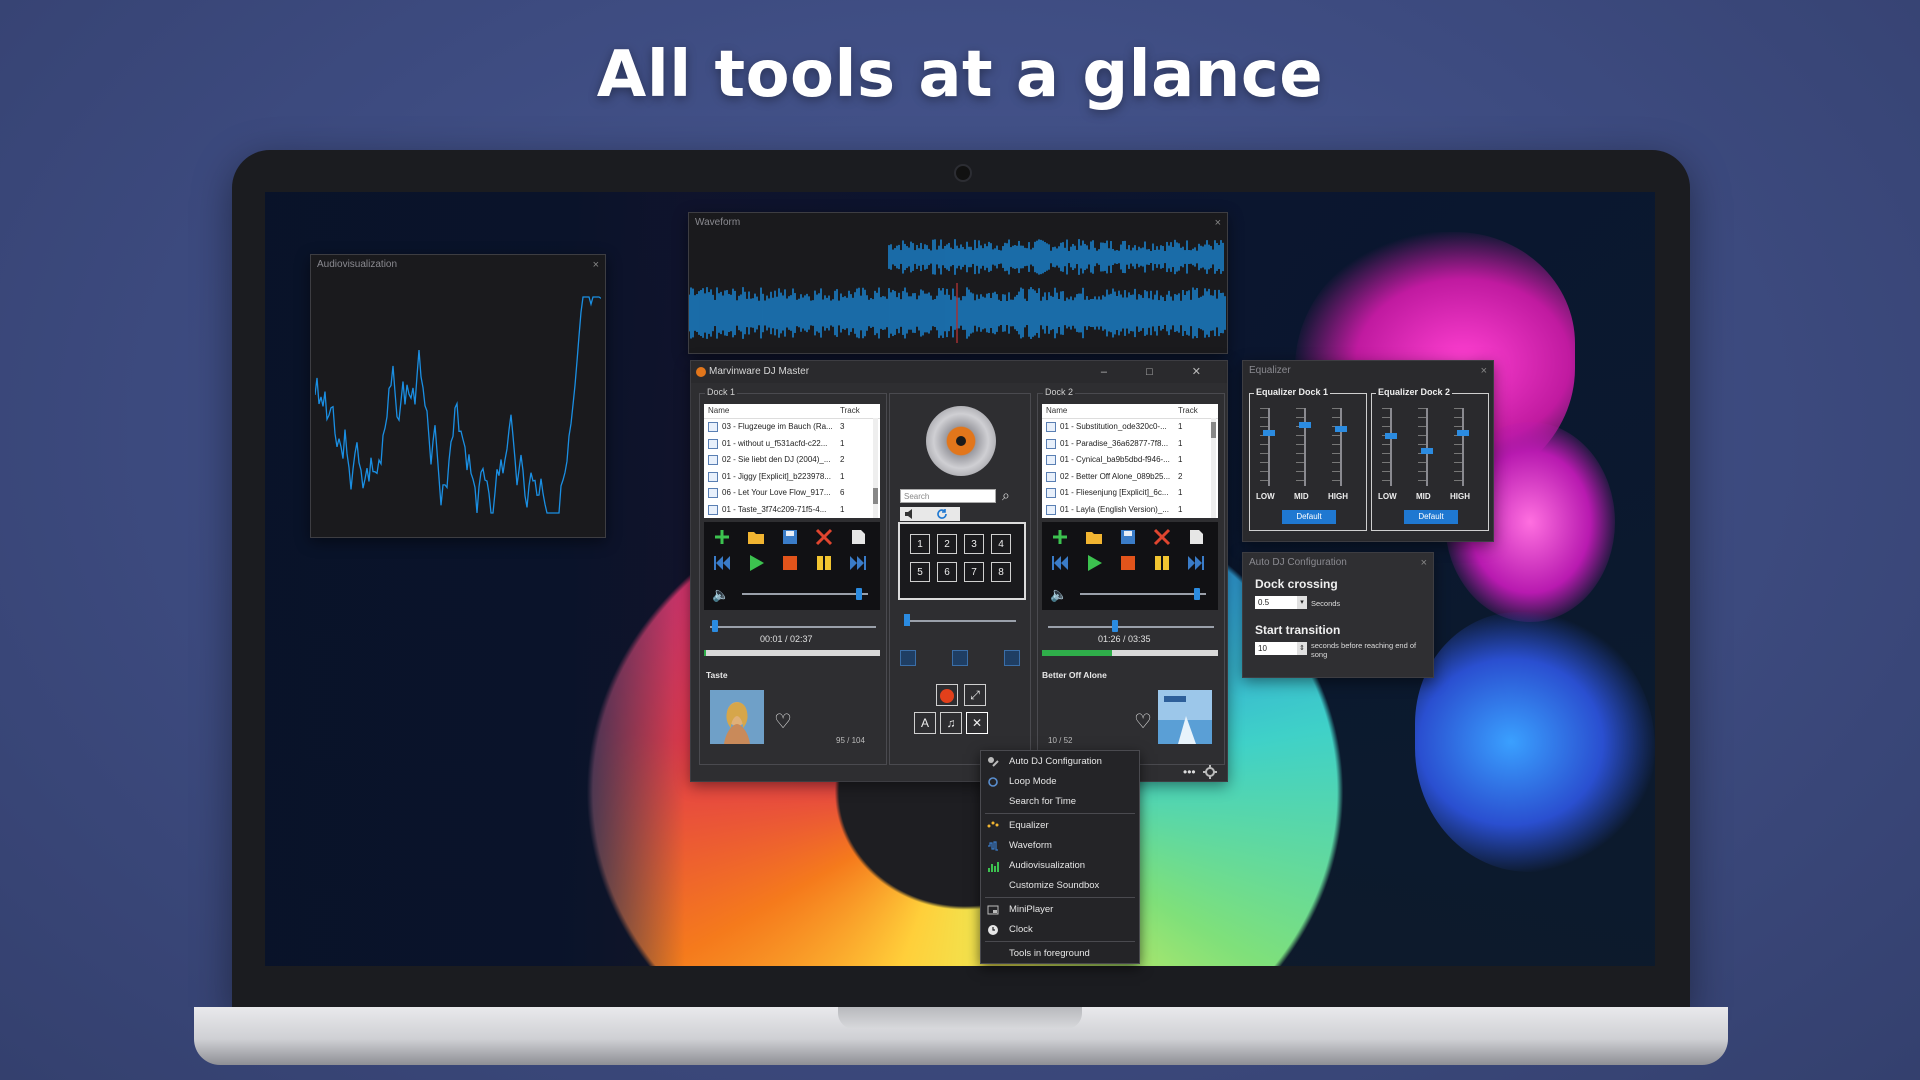 The width and height of the screenshot is (1920, 1080). What do you see at coordinates (792, 444) in the screenshot?
I see `table-row: 01 - without u_f531acfd-c22... 1` at bounding box center [792, 444].